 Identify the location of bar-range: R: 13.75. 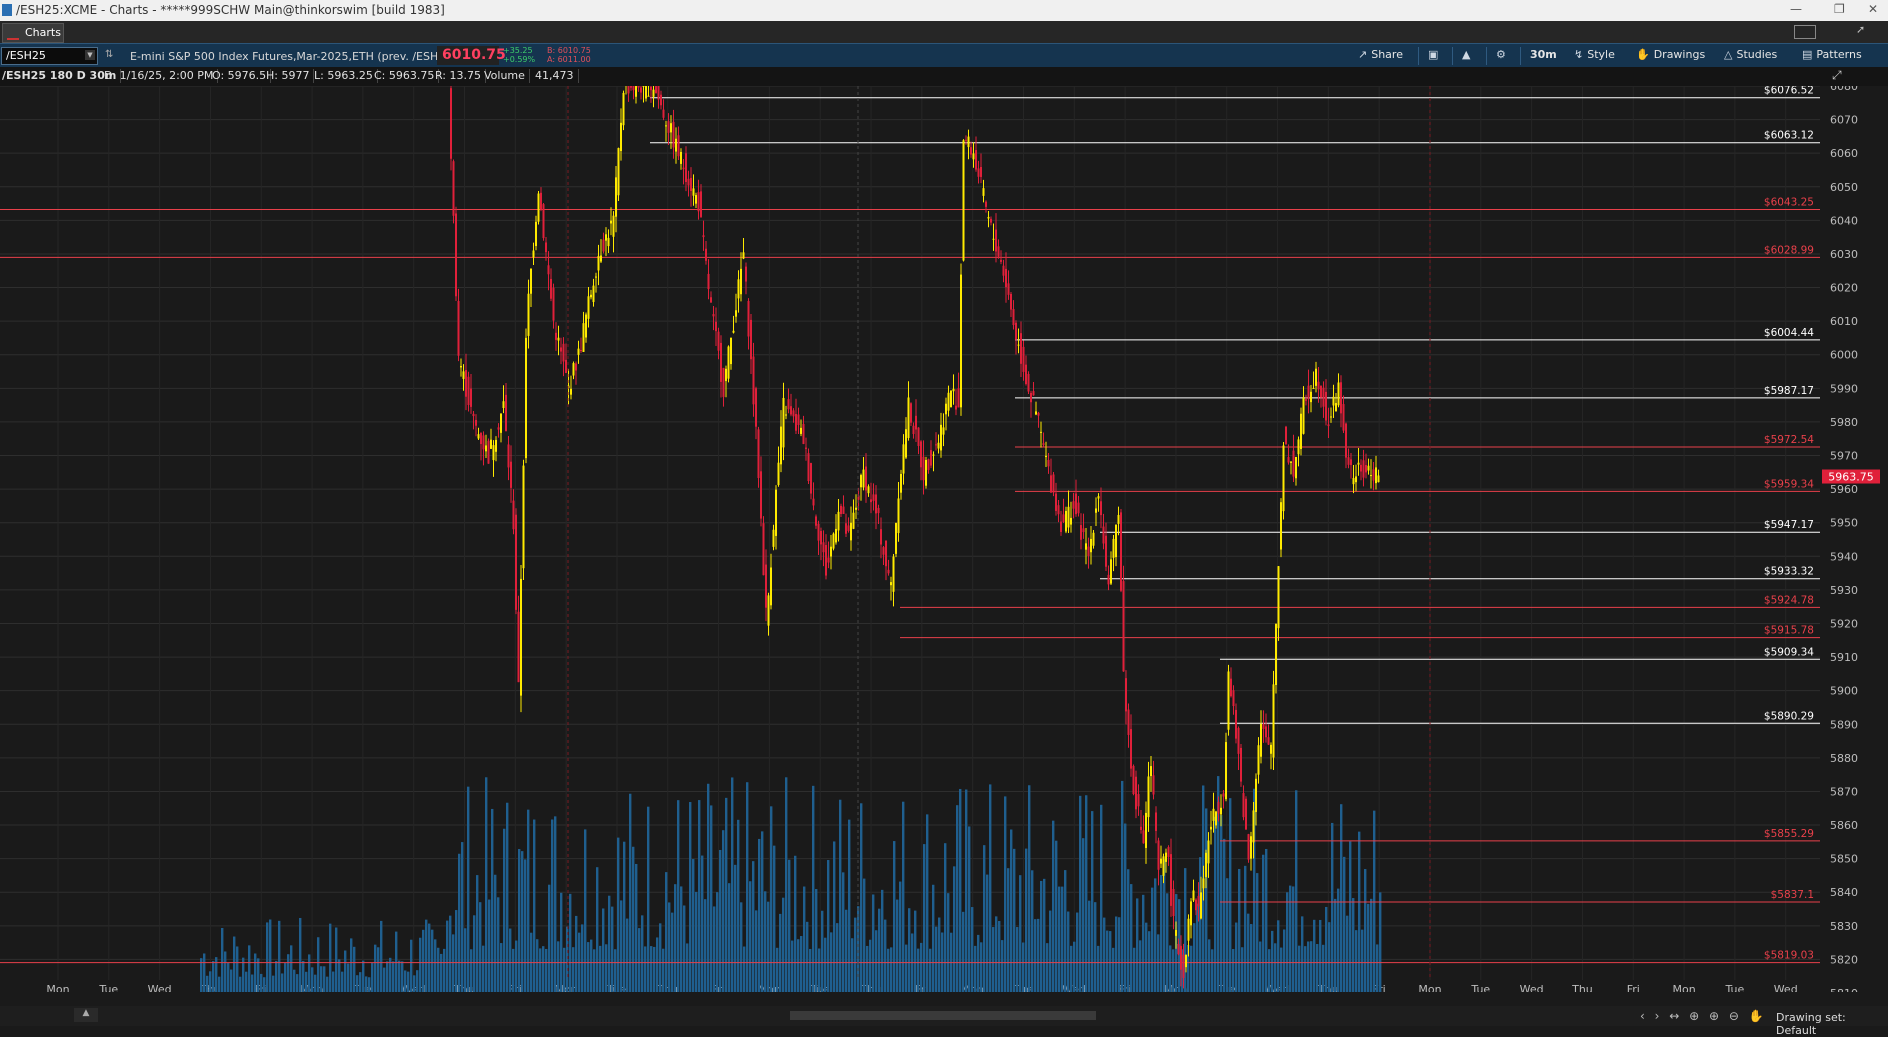
(460, 76).